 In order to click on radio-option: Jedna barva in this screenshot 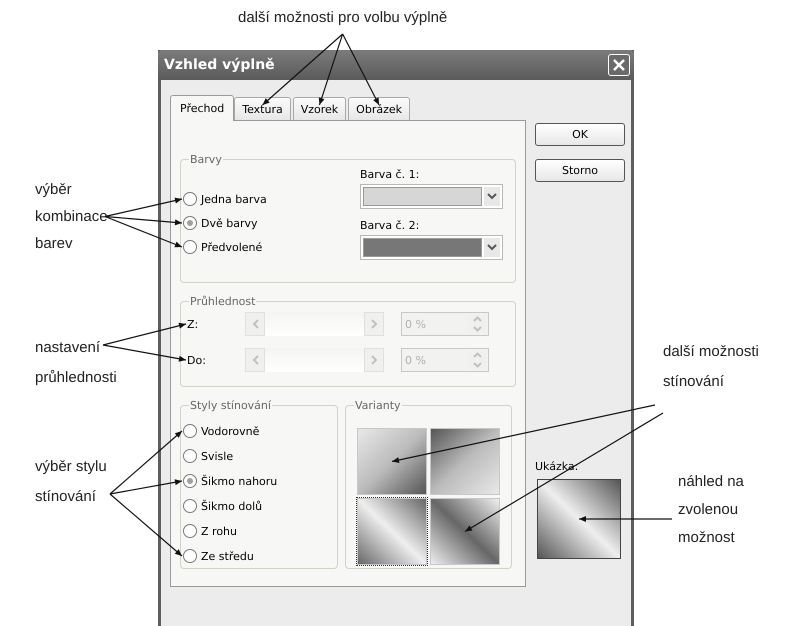, I will do `click(225, 199)`.